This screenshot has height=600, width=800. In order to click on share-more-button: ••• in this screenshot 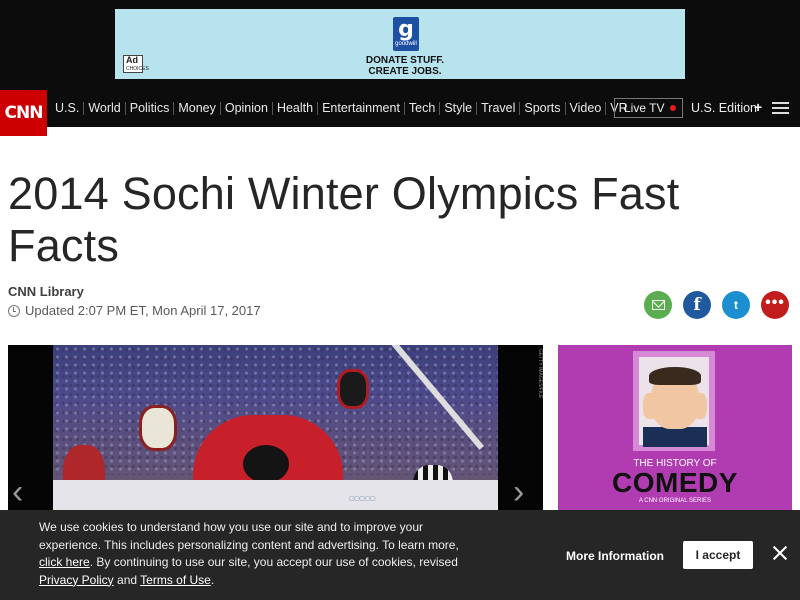, I will do `click(775, 305)`.